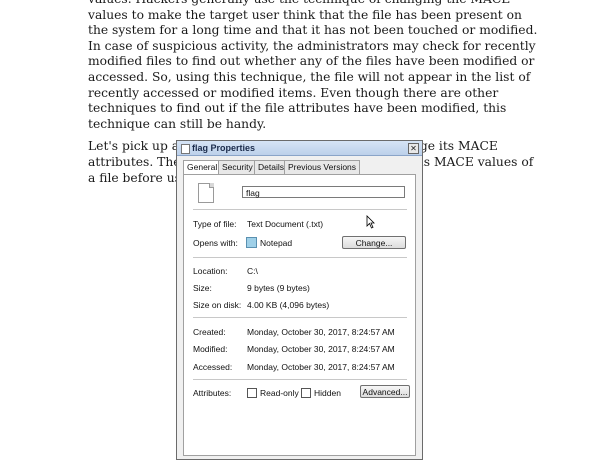  What do you see at coordinates (237, 167) in the screenshot?
I see `tab-security: Security` at bounding box center [237, 167].